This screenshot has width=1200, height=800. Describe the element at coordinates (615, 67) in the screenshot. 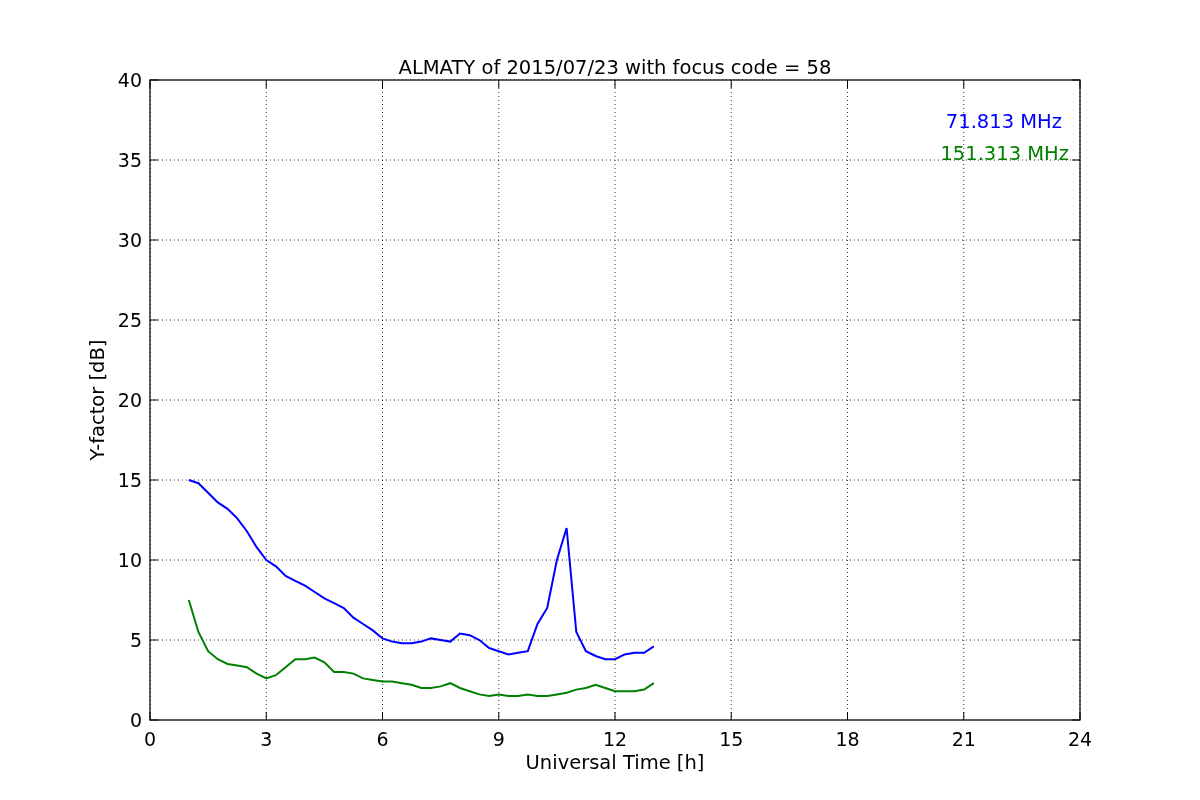

I see `chart-title: ALMATY of 2015/07/23 with focus code = 58` at that location.